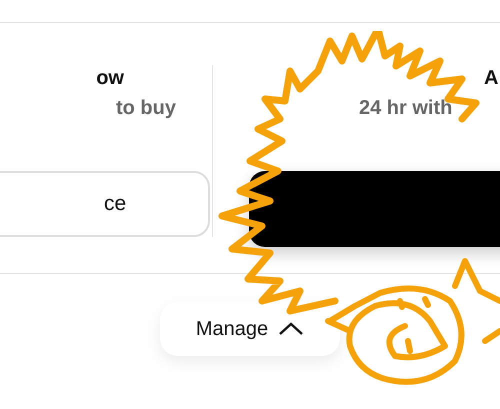  Describe the element at coordinates (405, 108) in the screenshot. I see `panel-subtitle: 24 hr with` at that location.